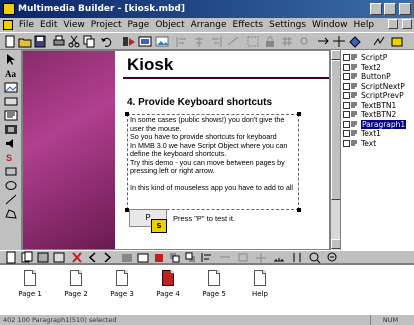 The height and width of the screenshot is (325, 414). I want to click on object-list-item: Text, so click(377, 143).